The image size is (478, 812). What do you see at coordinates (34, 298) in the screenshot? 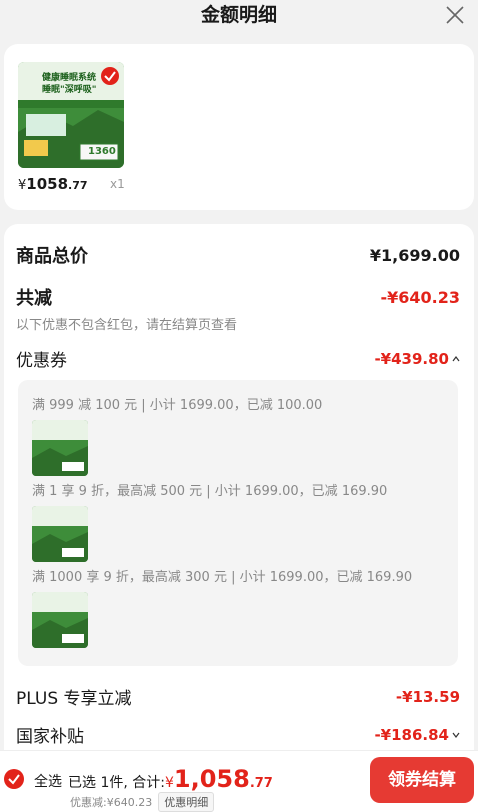
I see `reduce-label: 共减` at bounding box center [34, 298].